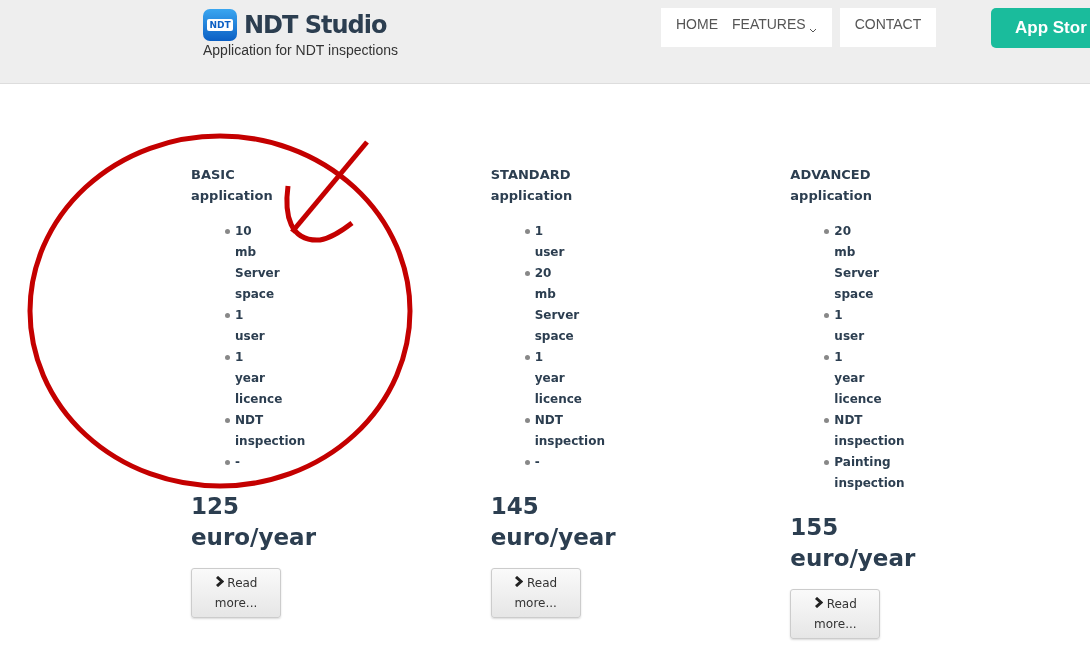 This screenshot has height=647, width=1090. I want to click on plan-name: STANDARD, so click(531, 175).